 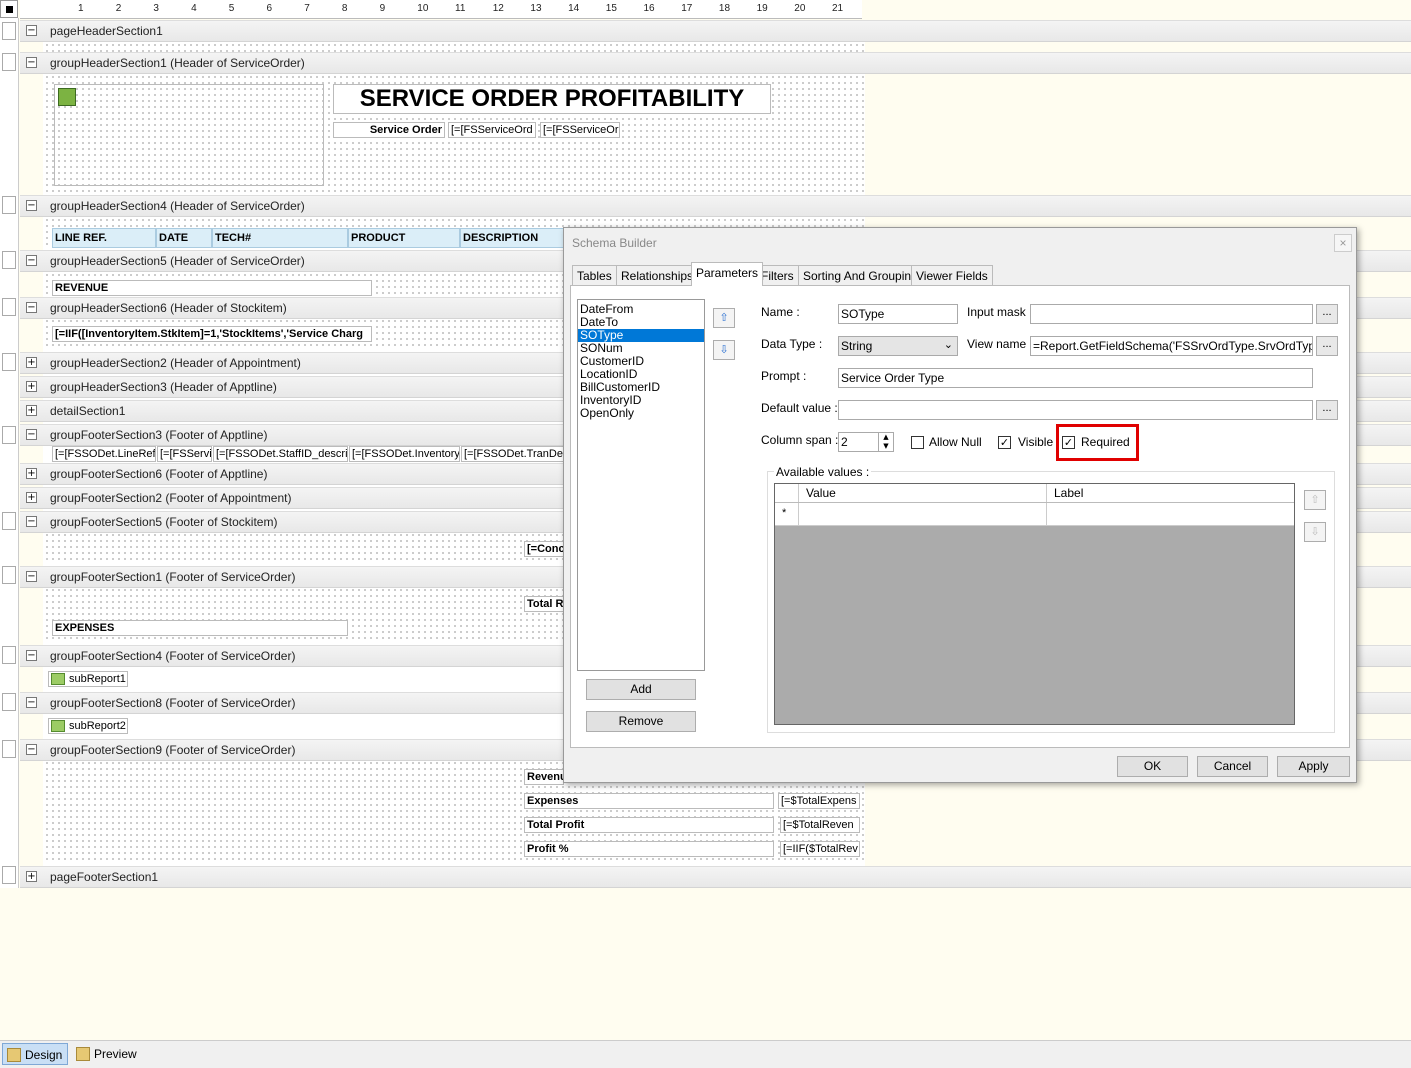 I want to click on tab-parameters: Parameters, so click(x=727, y=274).